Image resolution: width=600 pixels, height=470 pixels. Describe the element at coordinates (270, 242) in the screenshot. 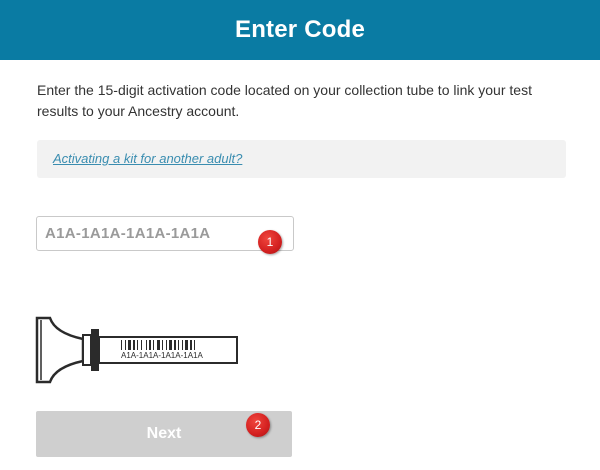

I see `step-marker-1: 1` at that location.